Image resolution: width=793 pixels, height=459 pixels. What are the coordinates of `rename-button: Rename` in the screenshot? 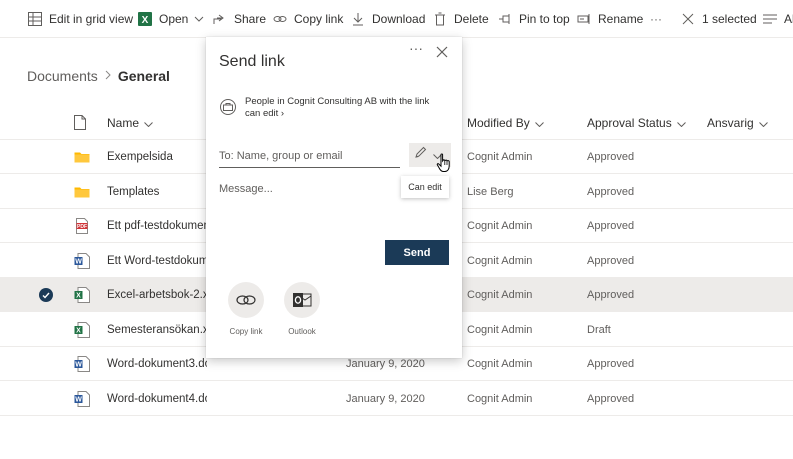 It's located at (609, 19).